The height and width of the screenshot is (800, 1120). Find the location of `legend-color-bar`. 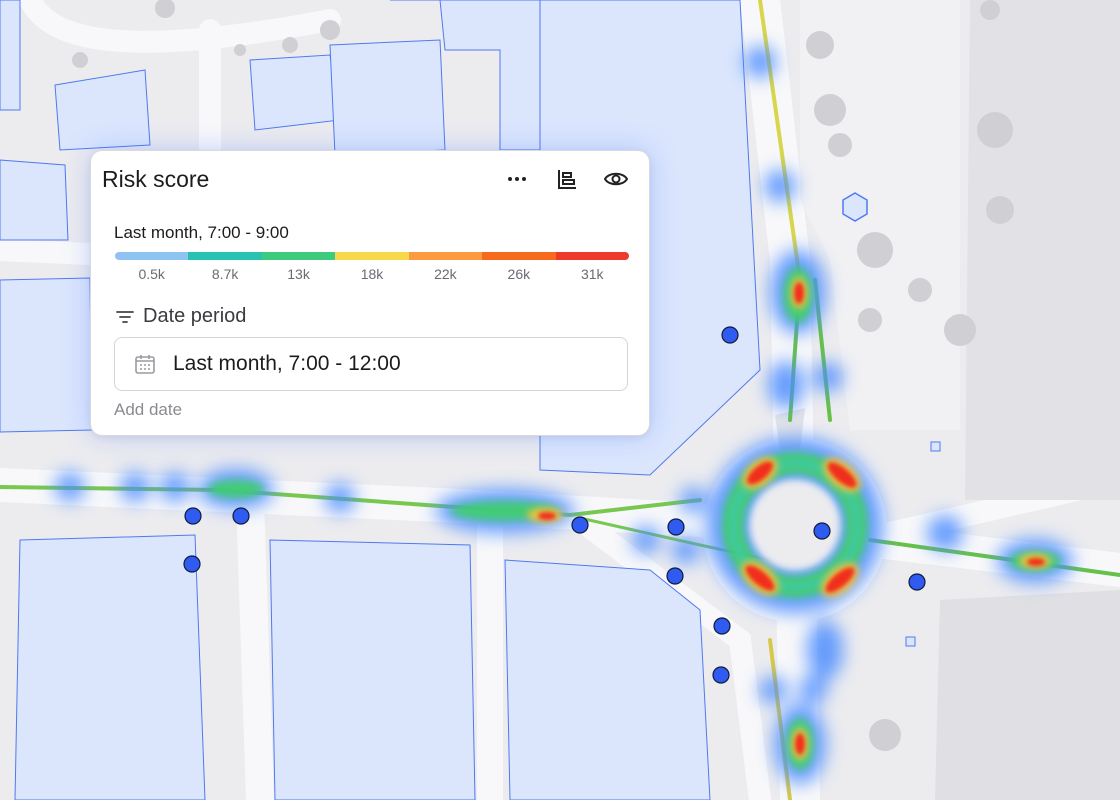

legend-color-bar is located at coordinates (372, 256).